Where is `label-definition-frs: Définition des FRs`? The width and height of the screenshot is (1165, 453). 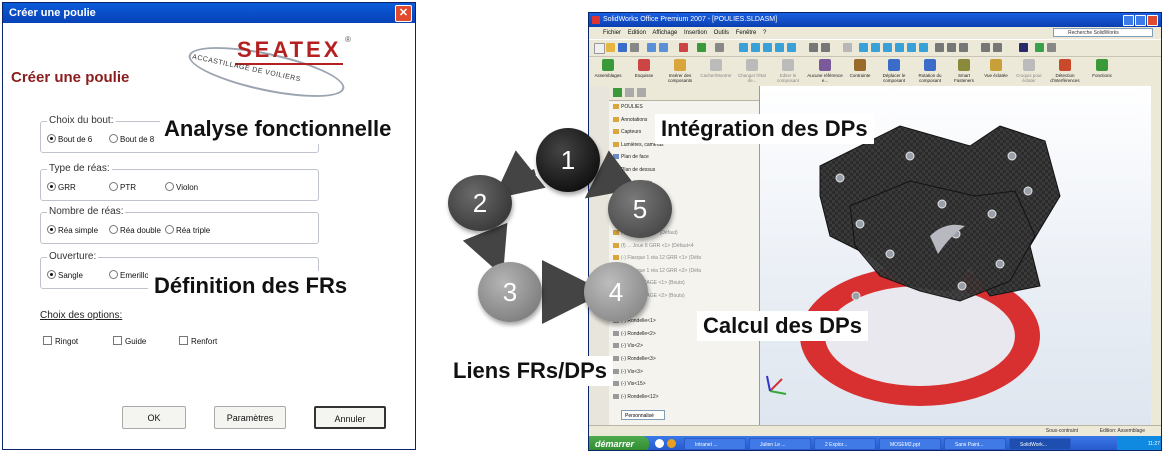
label-definition-frs: Définition des FRs is located at coordinates (251, 286).